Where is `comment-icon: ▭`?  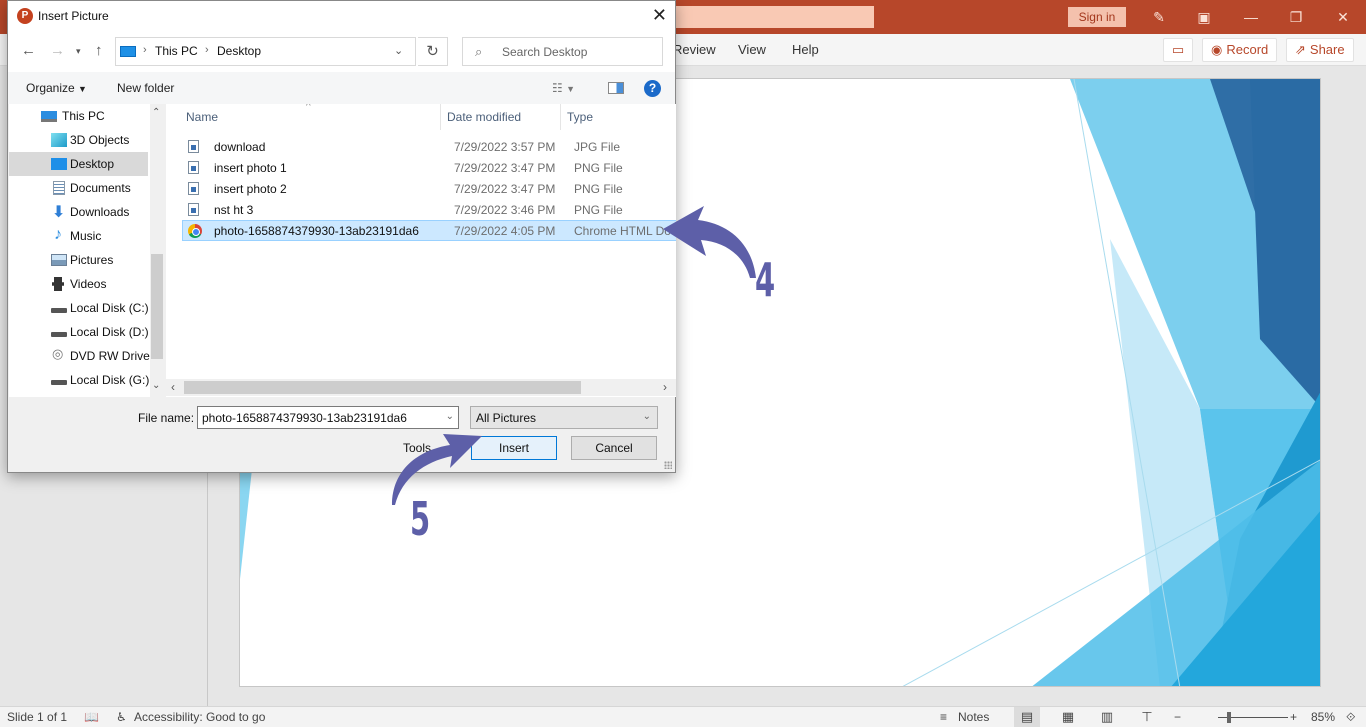
comment-icon: ▭ is located at coordinates (1178, 49).